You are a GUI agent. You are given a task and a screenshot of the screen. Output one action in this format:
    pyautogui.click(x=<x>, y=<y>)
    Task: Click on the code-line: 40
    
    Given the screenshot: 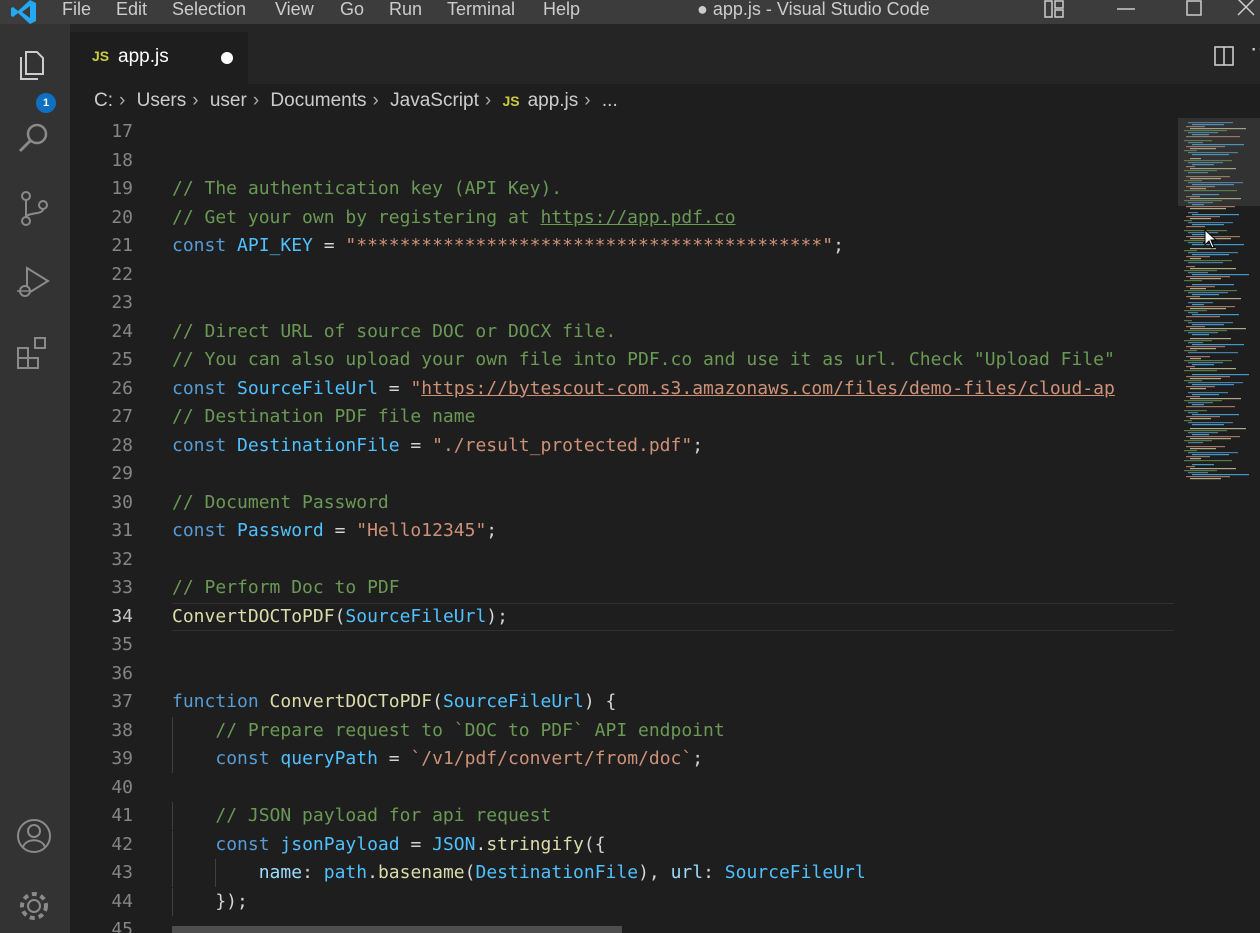 What is the action you would take?
    pyautogui.click(x=624, y=788)
    